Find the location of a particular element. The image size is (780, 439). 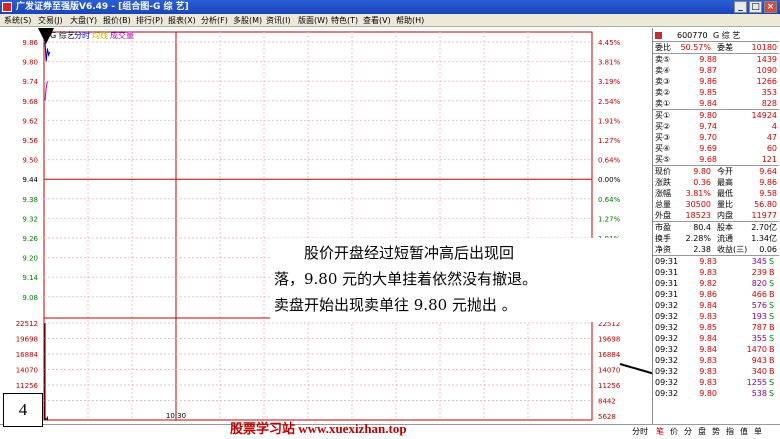

menu-view: 查看(V) is located at coordinates (377, 20).